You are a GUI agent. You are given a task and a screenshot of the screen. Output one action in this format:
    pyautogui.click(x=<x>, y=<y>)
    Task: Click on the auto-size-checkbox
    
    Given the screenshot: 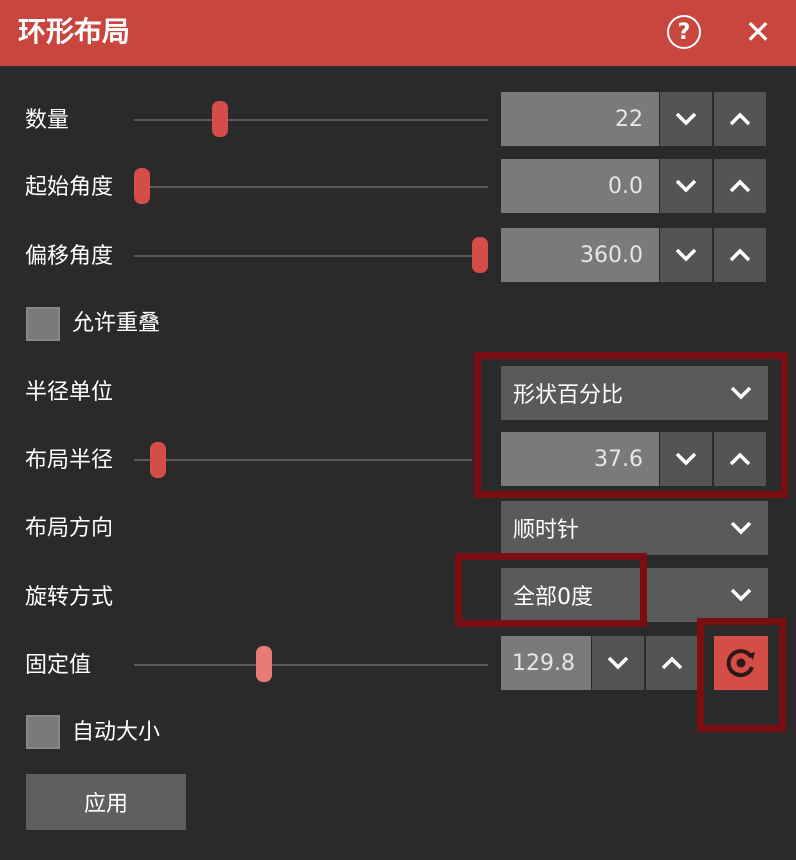 What is the action you would take?
    pyautogui.click(x=43, y=732)
    